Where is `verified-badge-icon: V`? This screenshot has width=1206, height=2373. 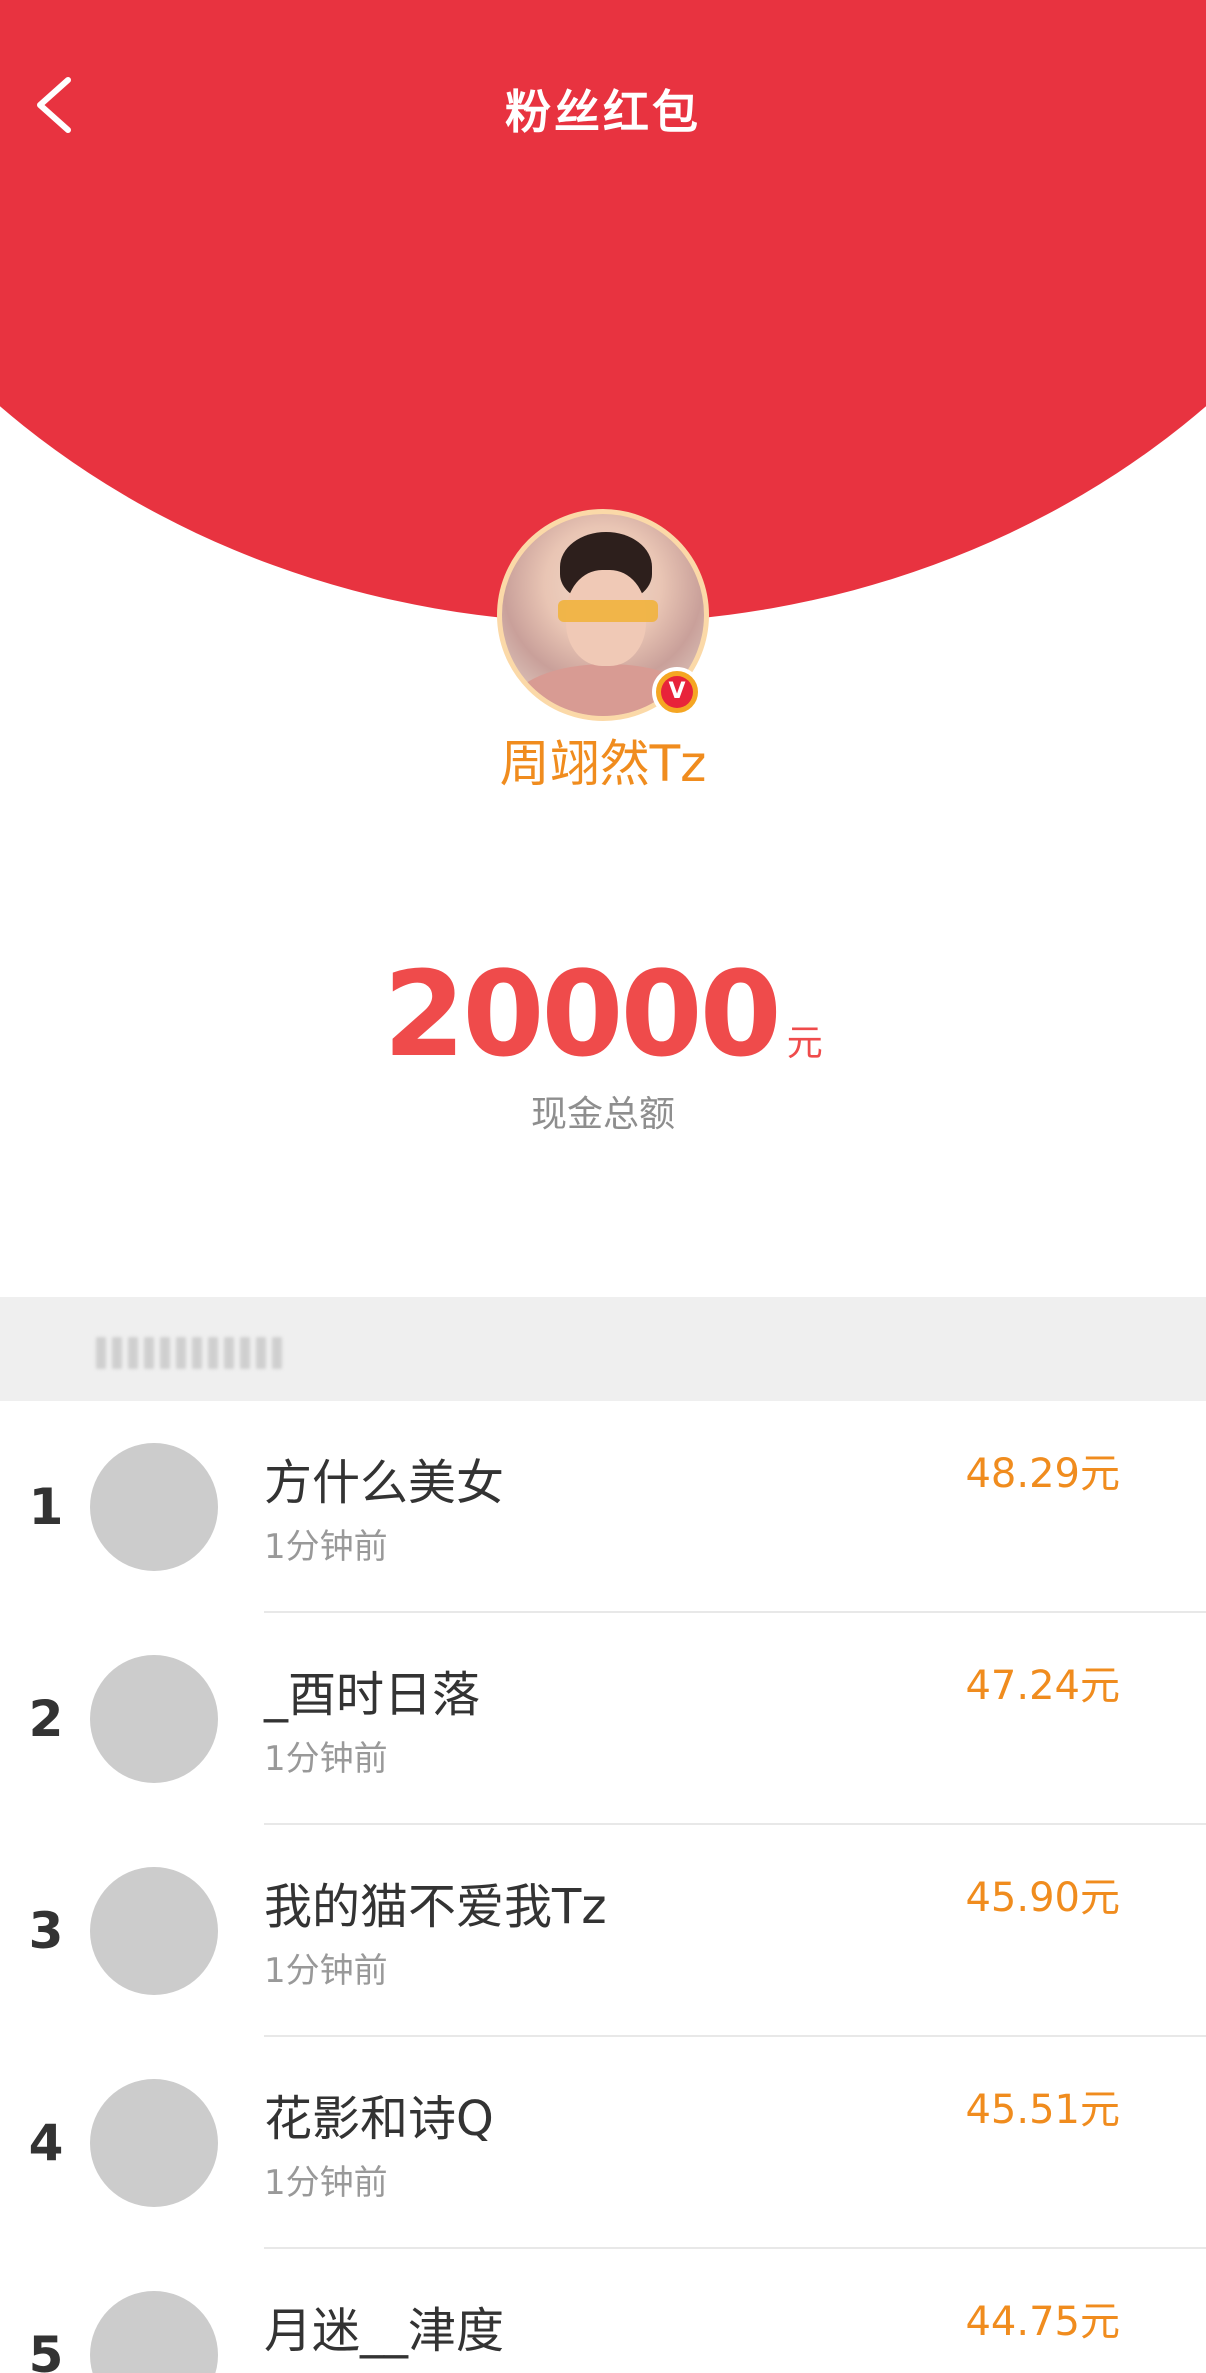 verified-badge-icon: V is located at coordinates (677, 692).